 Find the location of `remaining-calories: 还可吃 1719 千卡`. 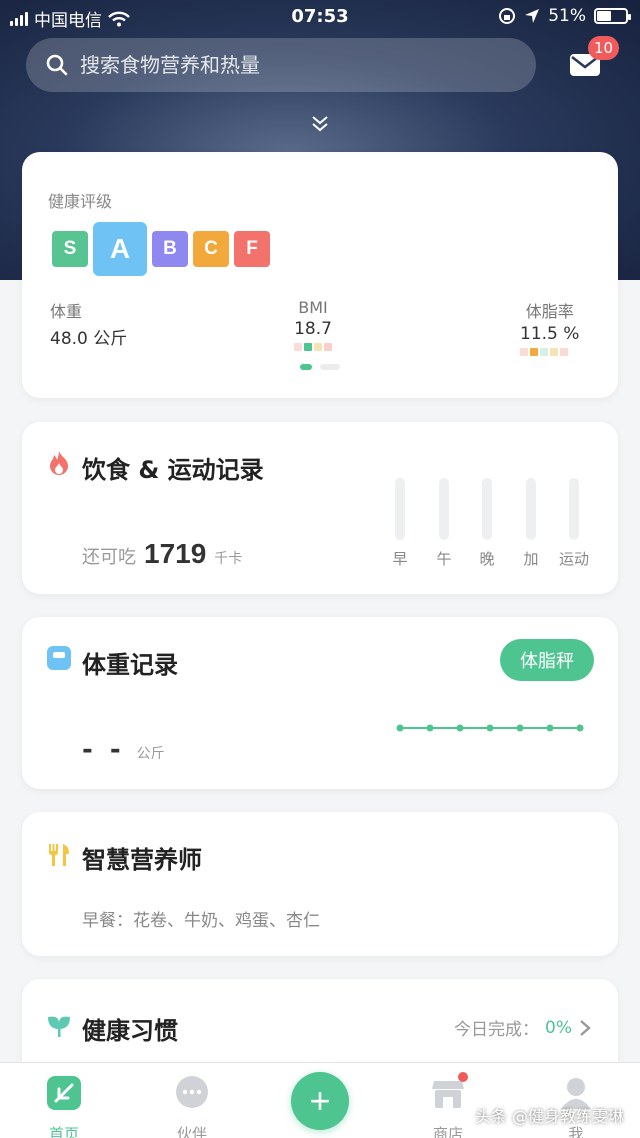

remaining-calories: 还可吃 1719 千卡 is located at coordinates (162, 554).